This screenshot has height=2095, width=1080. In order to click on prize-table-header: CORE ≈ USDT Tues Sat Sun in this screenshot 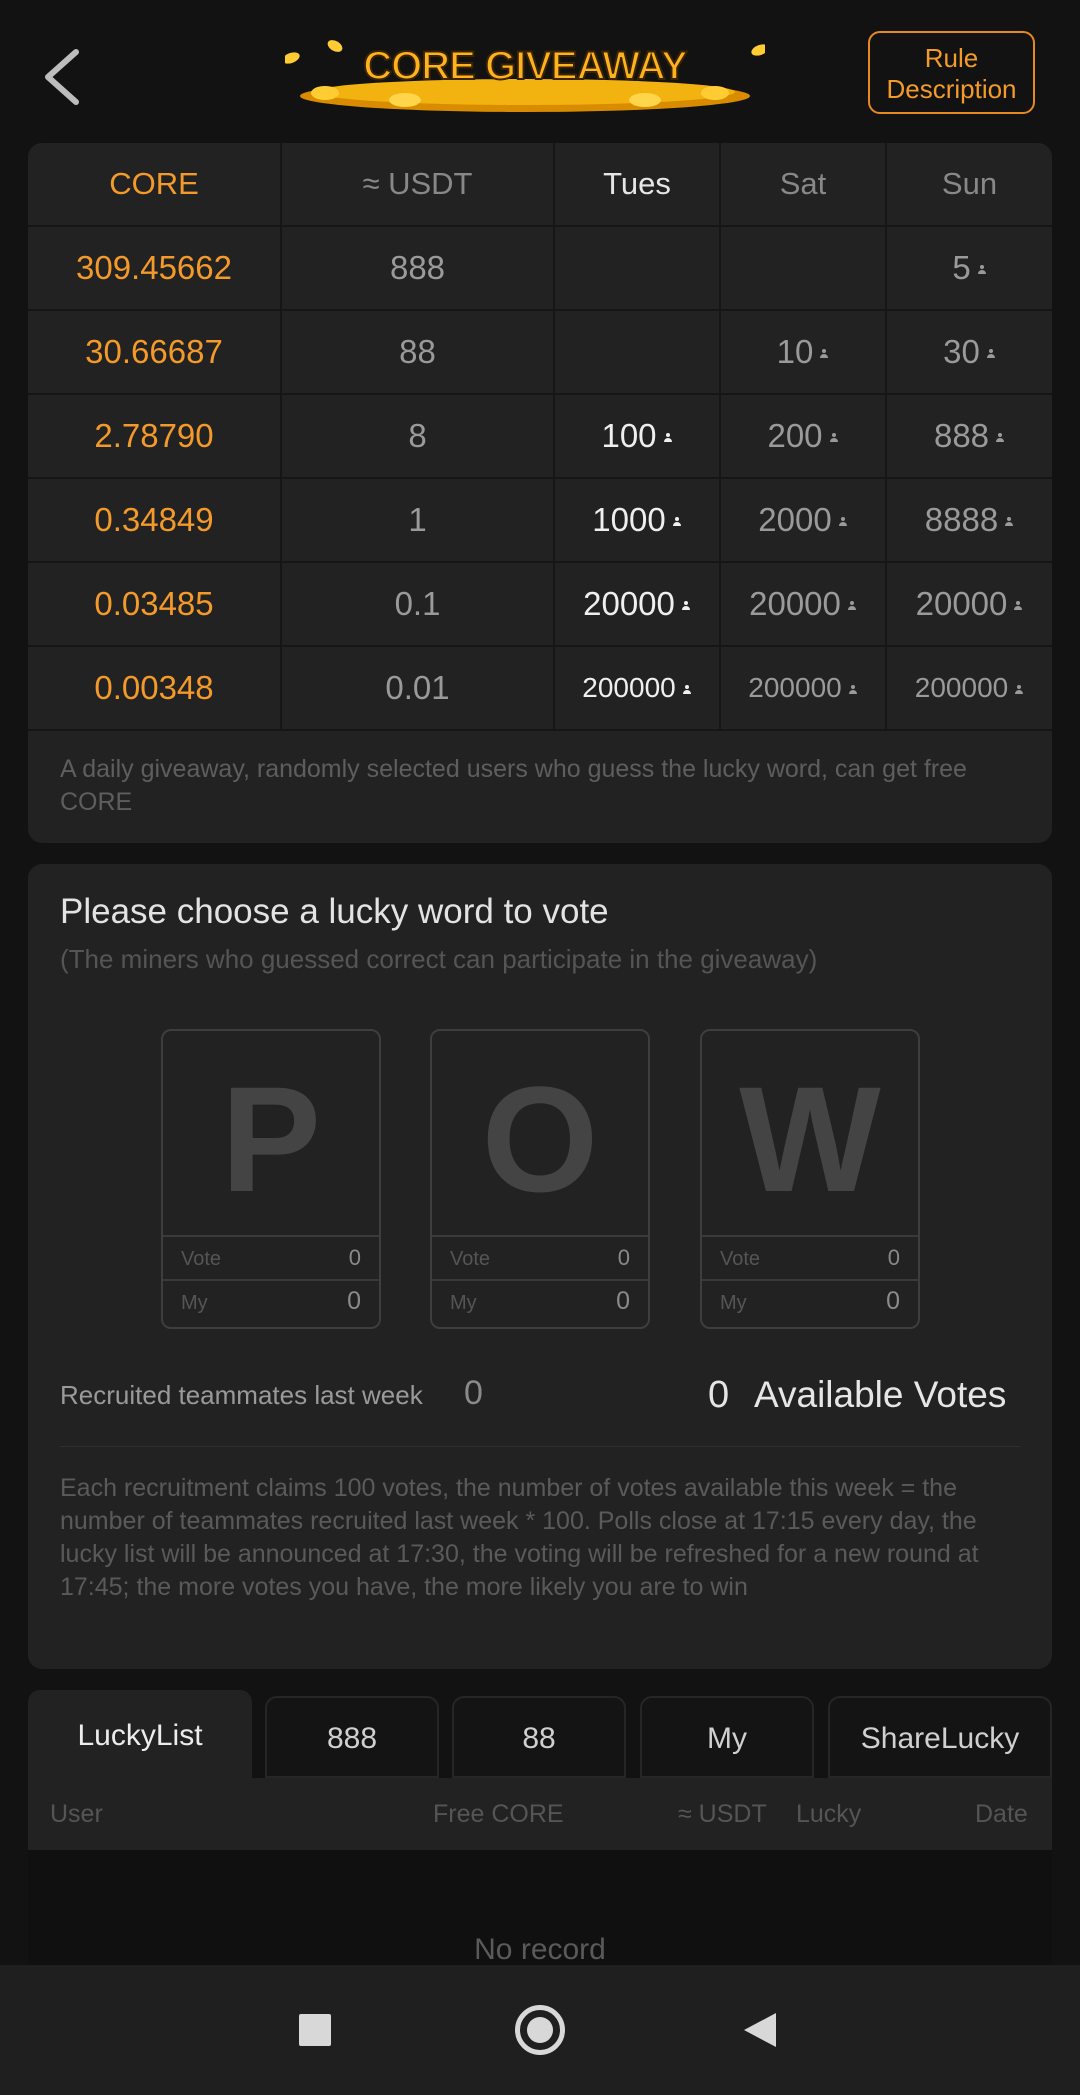, I will do `click(540, 185)`.